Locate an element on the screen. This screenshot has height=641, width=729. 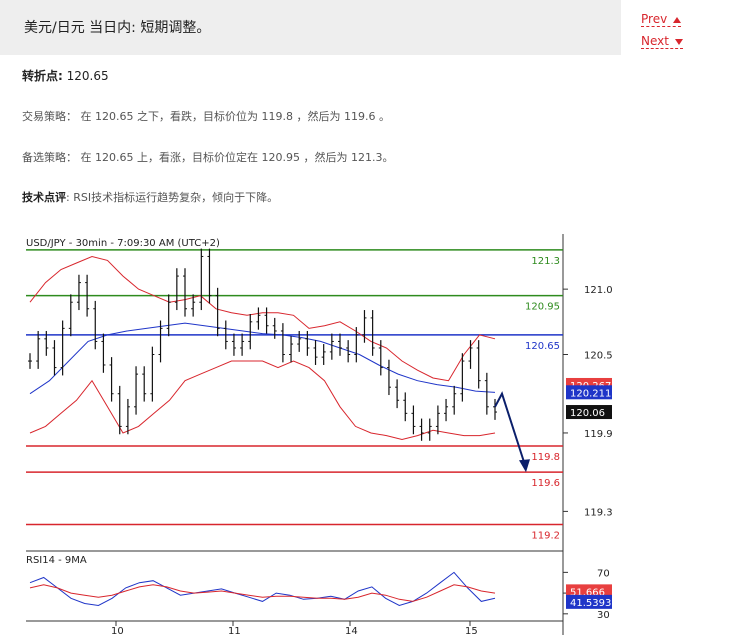
price-tags: 120.267120.211120.06 is located at coordinates (589, 398).